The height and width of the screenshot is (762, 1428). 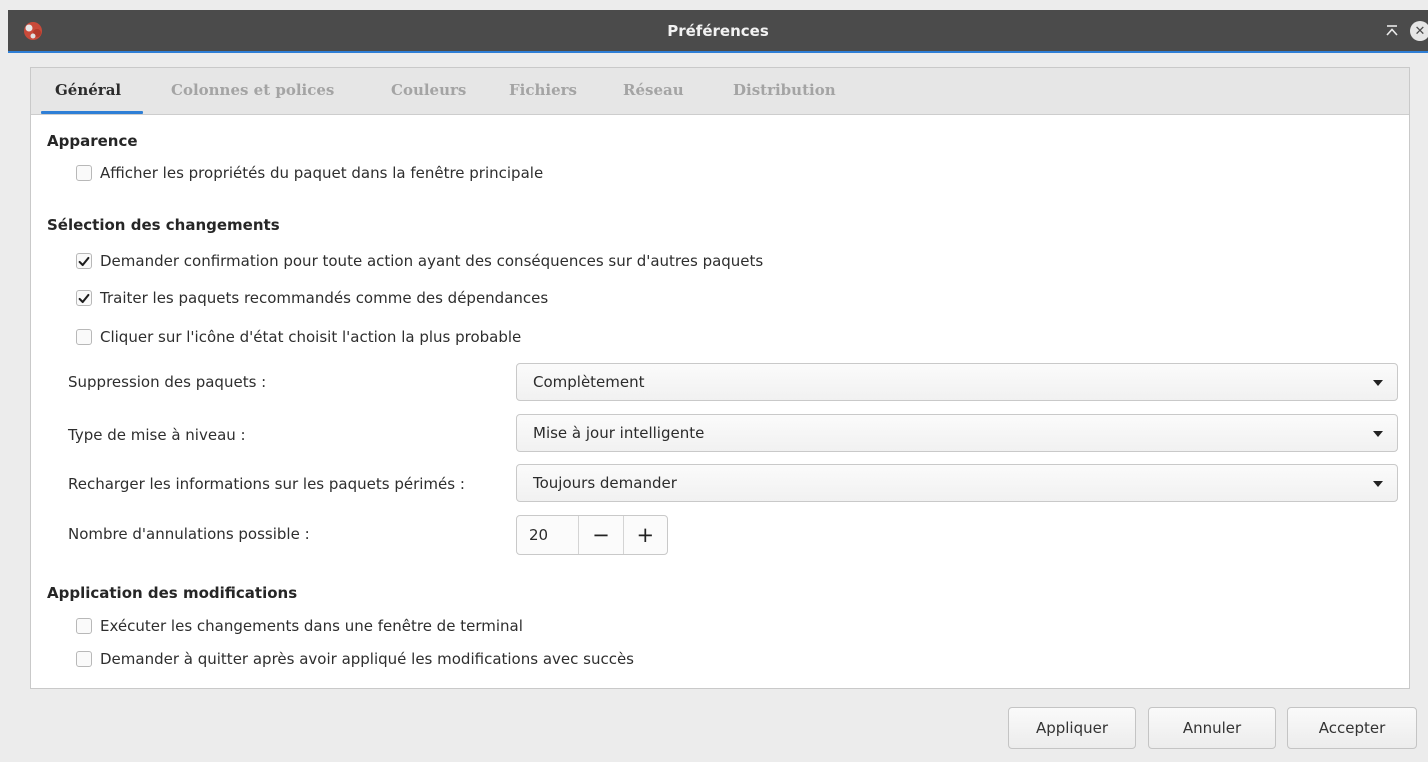 I want to click on tab-distribution: Distribution, so click(x=784, y=90).